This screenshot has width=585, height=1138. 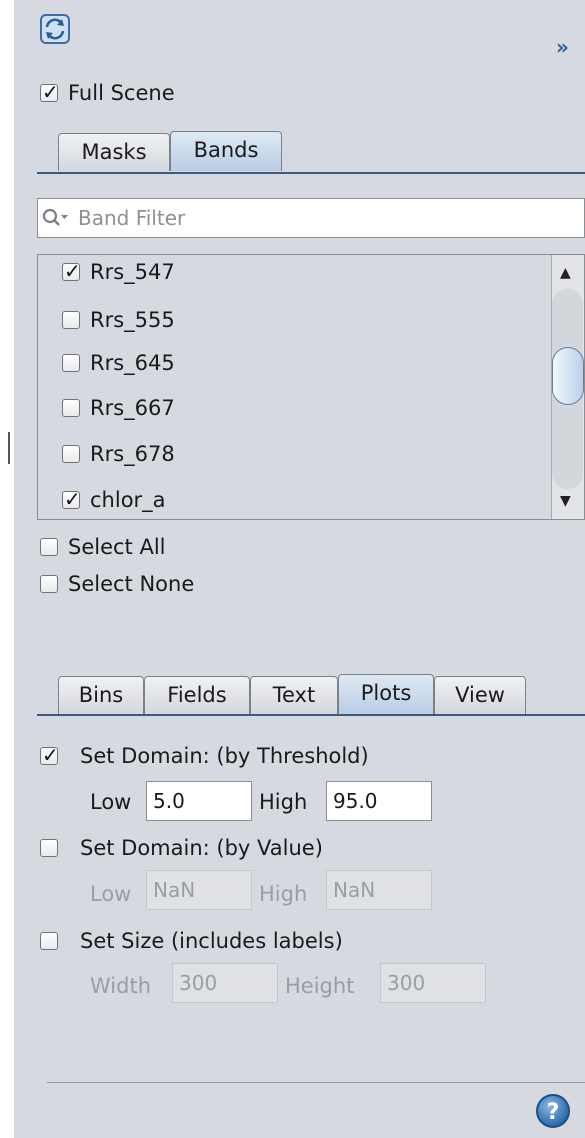 What do you see at coordinates (49, 92) in the screenshot?
I see `full-scene-checkbox: ✓` at bounding box center [49, 92].